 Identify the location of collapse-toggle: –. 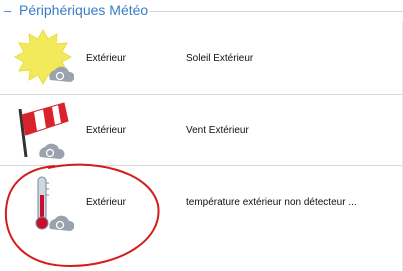
(7, 10).